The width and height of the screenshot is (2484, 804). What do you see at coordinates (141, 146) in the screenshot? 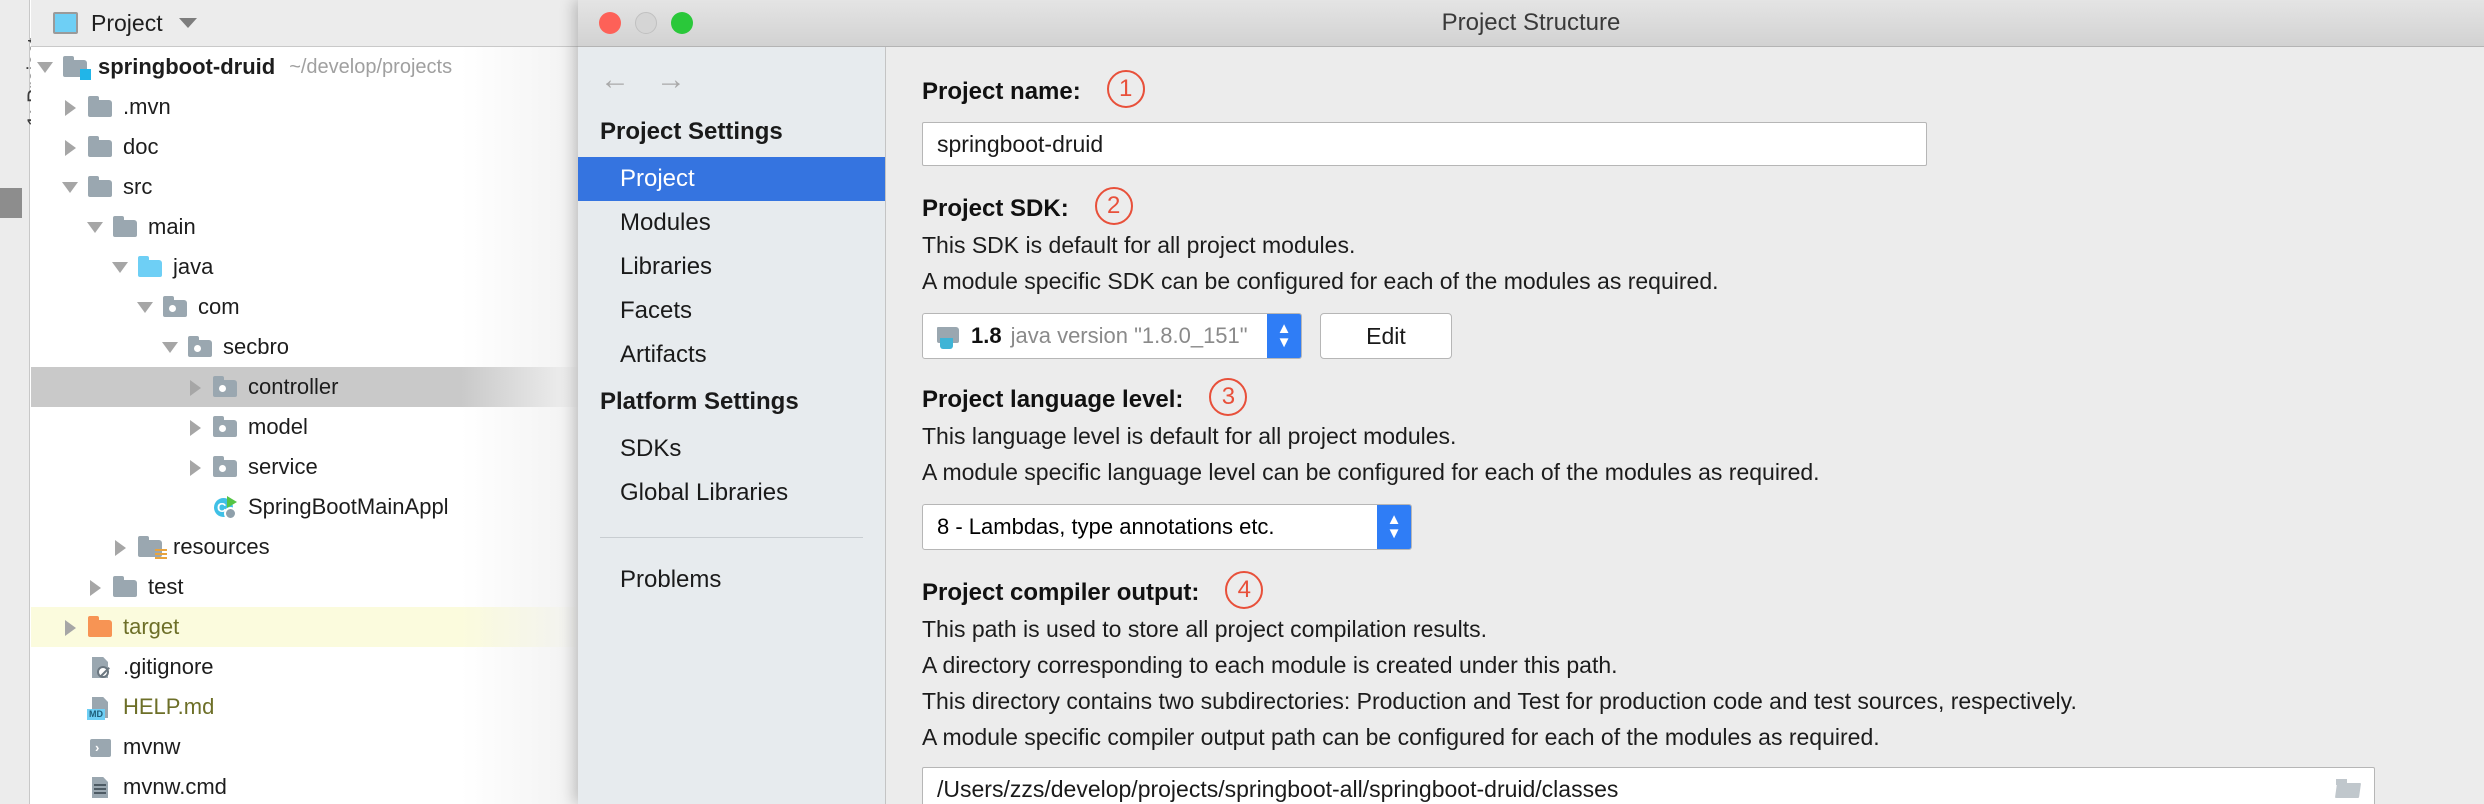
I see `tree-item-label: doc` at bounding box center [141, 146].